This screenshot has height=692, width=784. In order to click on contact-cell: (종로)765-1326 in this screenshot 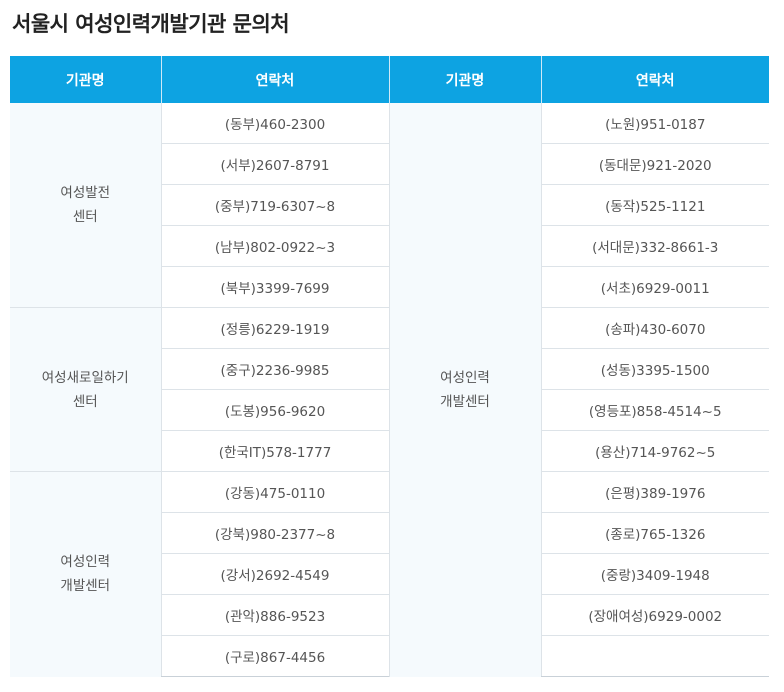, I will do `click(654, 533)`.